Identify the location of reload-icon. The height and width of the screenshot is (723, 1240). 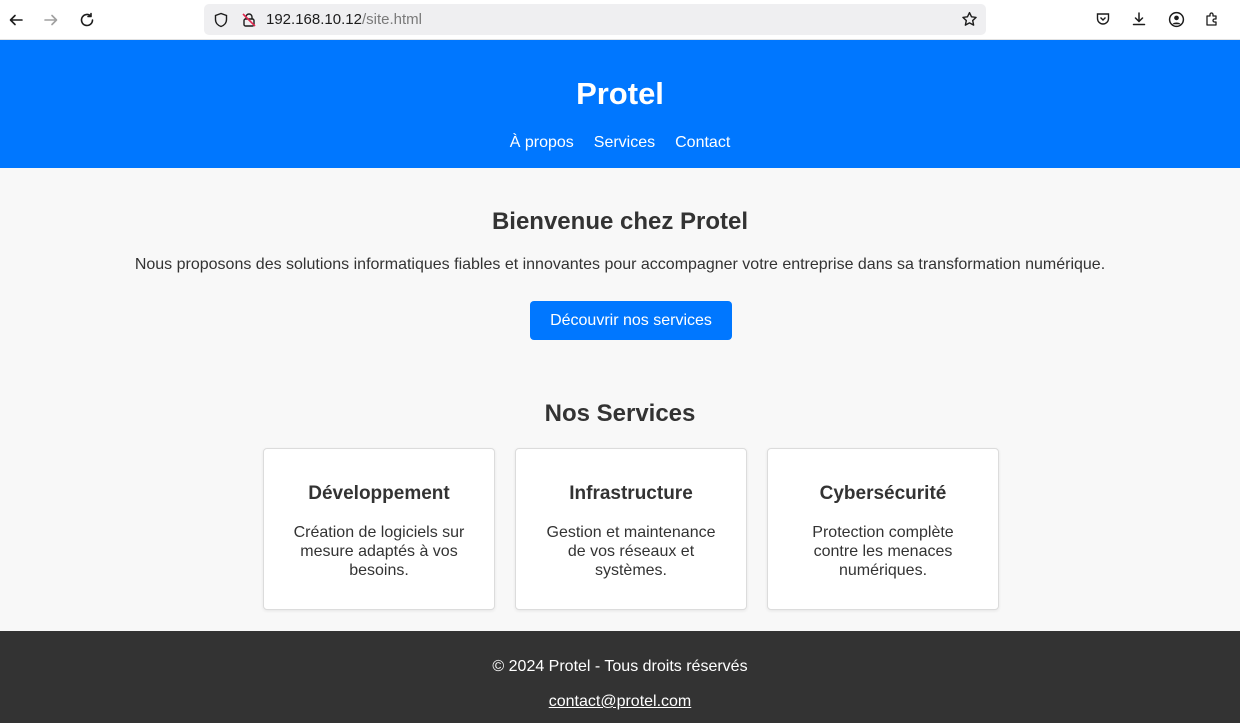
(87, 20).